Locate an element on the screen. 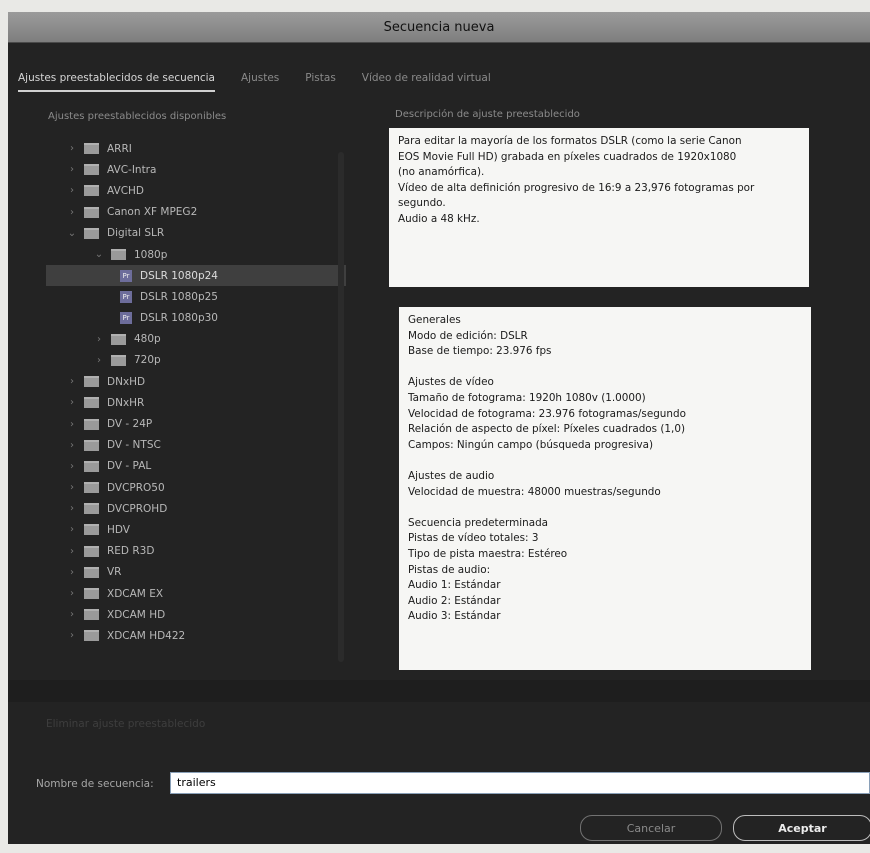  cancel-button: Cancelar is located at coordinates (651, 828).